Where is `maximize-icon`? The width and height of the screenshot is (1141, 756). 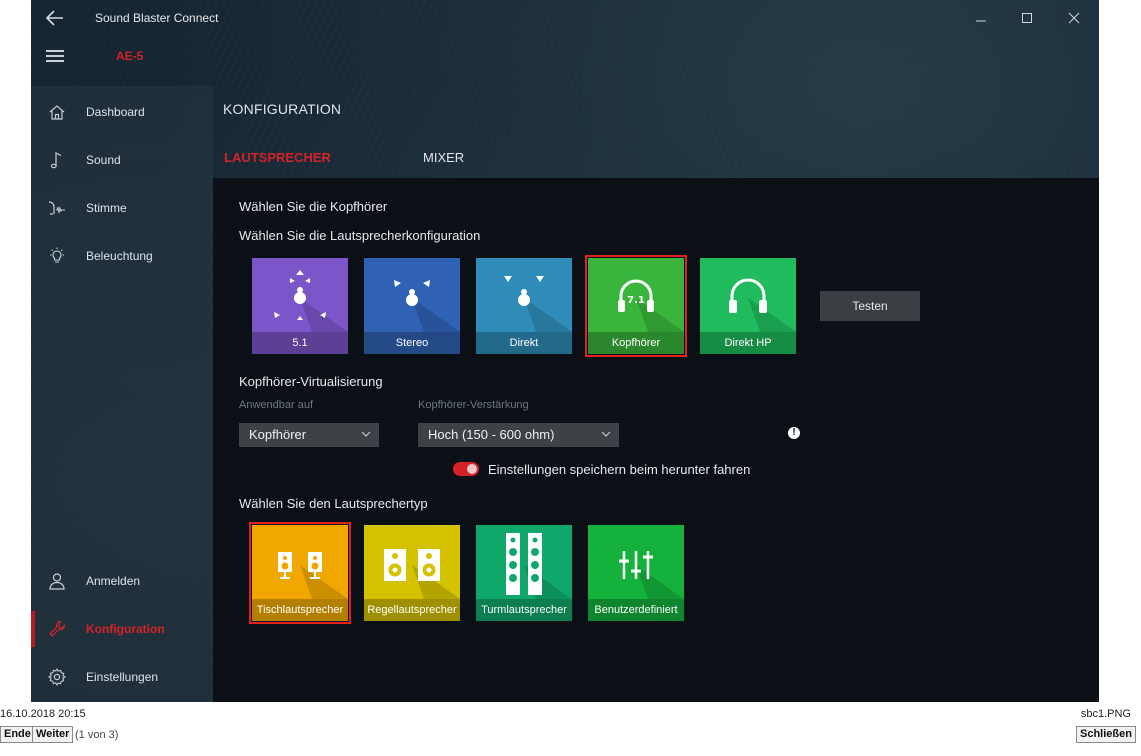 maximize-icon is located at coordinates (1027, 18).